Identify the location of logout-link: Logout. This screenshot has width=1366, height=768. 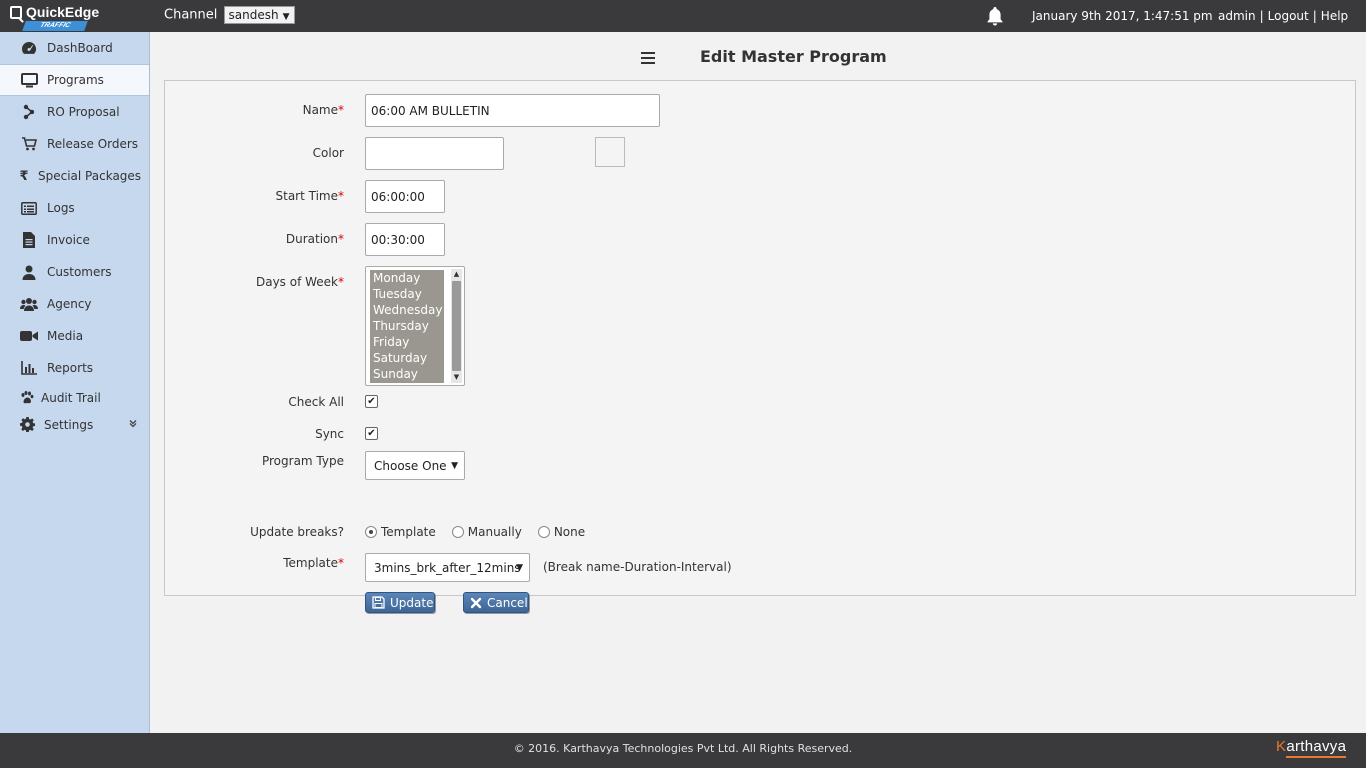
(1288, 16).